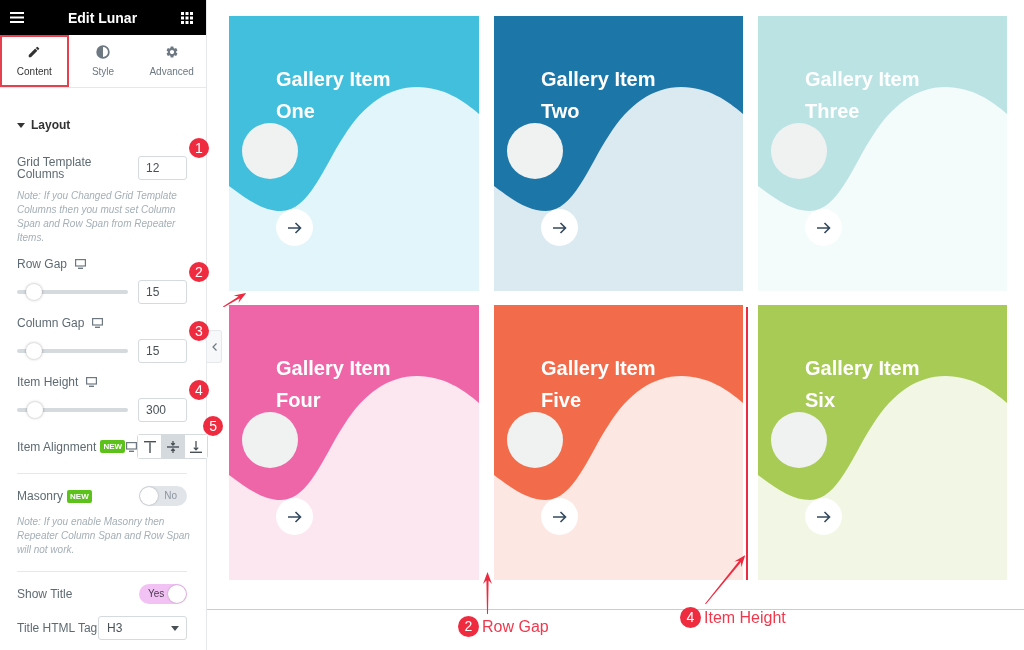  Describe the element at coordinates (40, 496) in the screenshot. I see `control-label: Masonry` at that location.